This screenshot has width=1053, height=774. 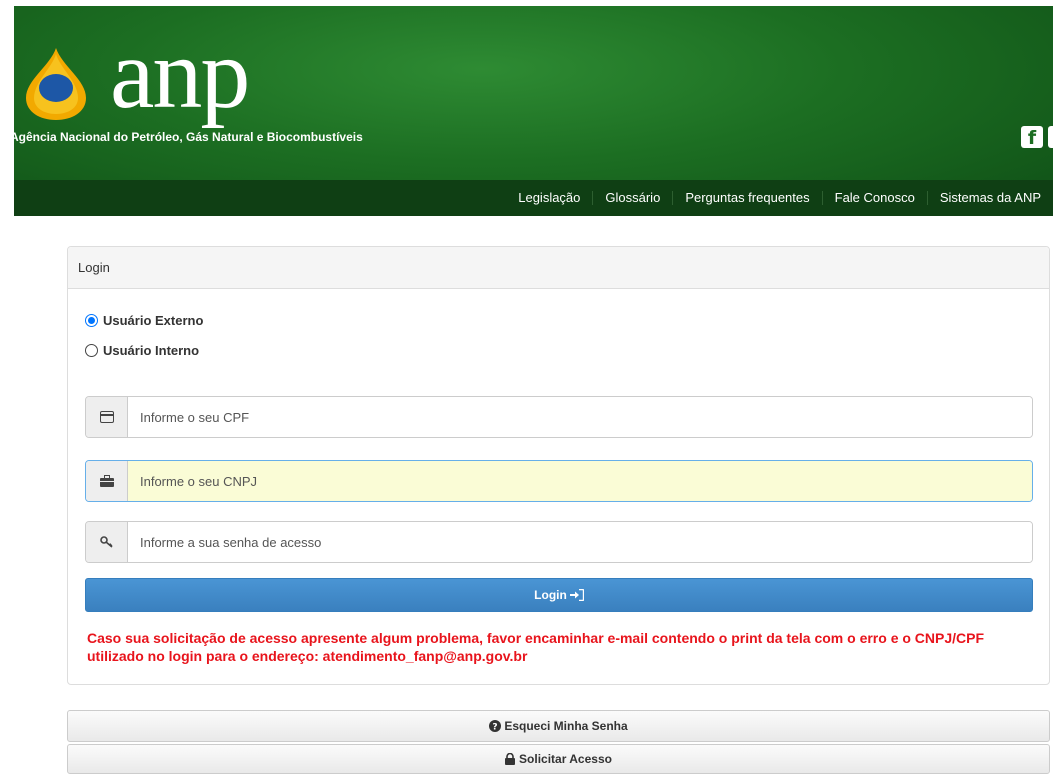 I want to click on radio-external, so click(x=91, y=320).